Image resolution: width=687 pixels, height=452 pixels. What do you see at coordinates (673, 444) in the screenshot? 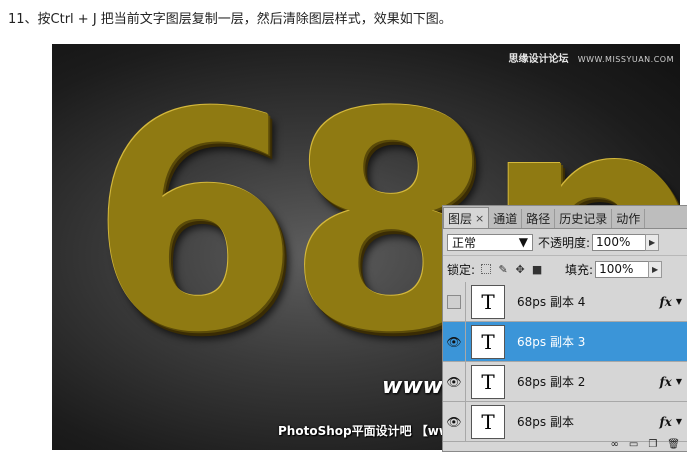
I see `trash-icon: 🗑` at bounding box center [673, 444].